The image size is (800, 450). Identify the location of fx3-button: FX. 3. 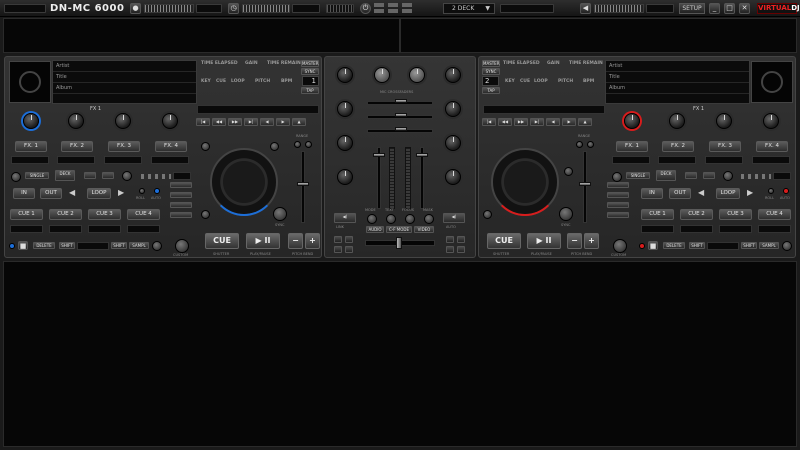
(725, 146).